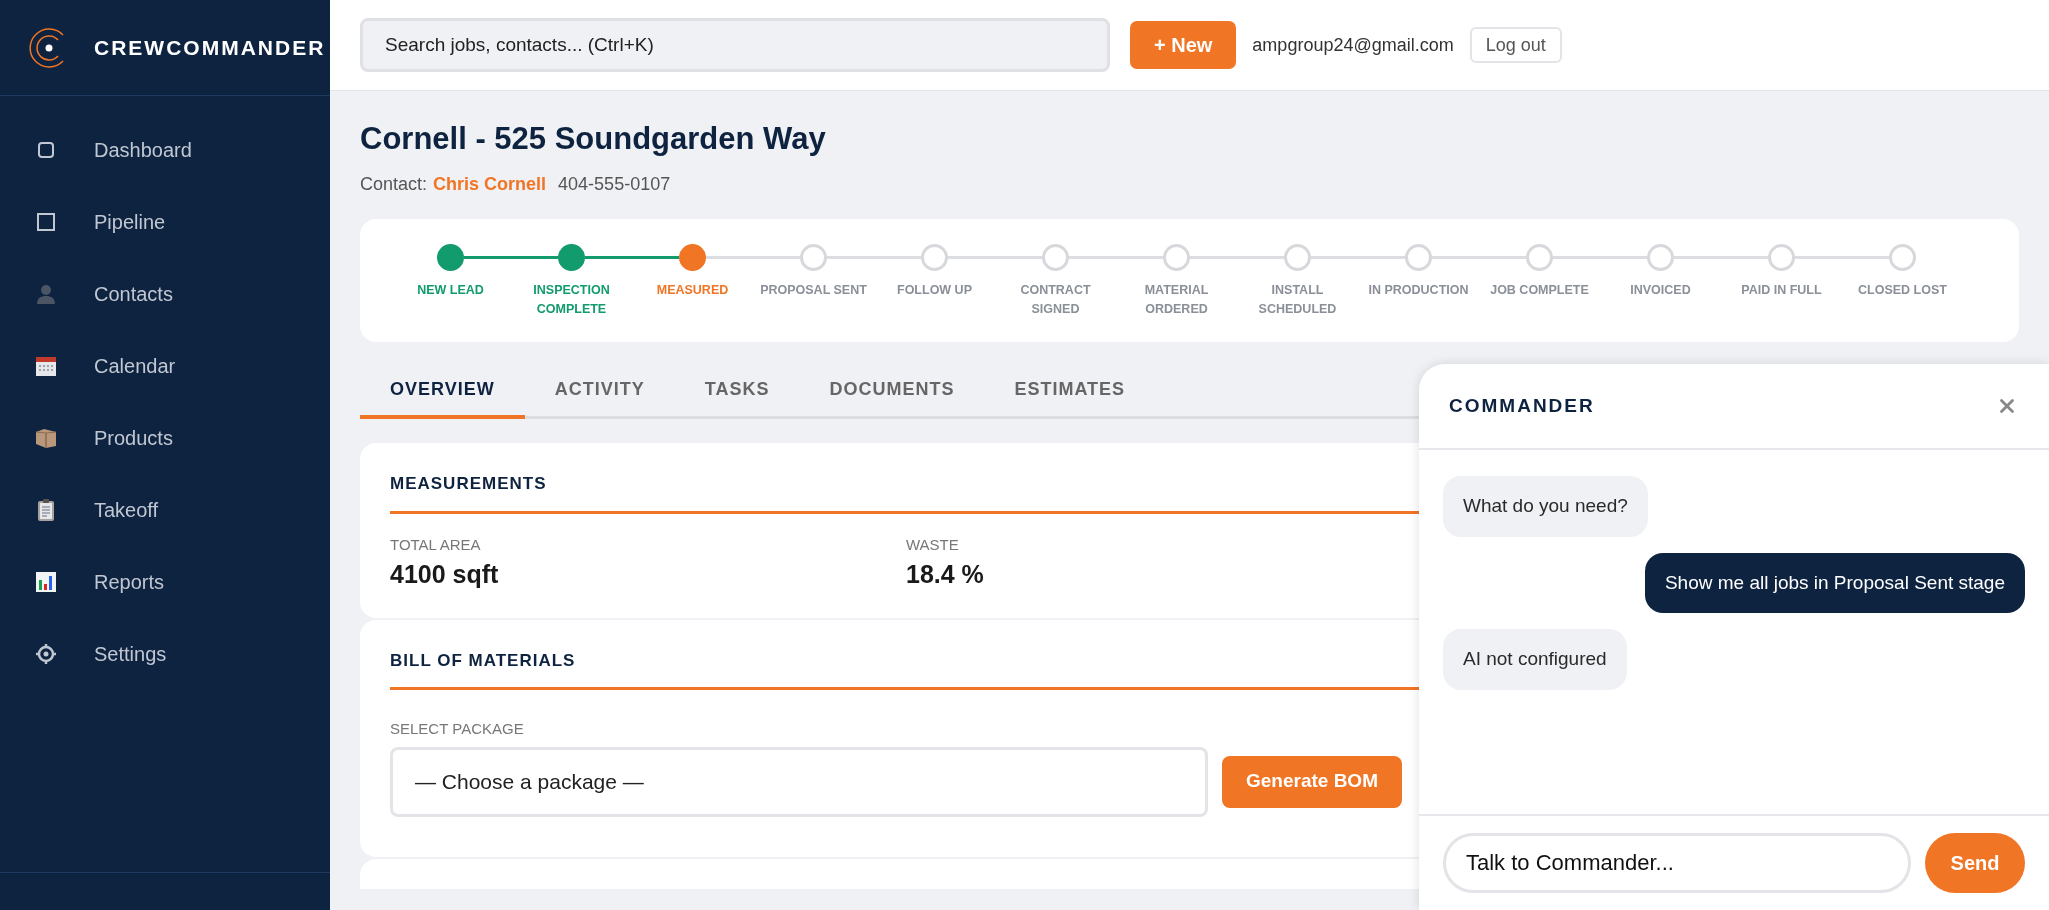 The height and width of the screenshot is (910, 2049). Describe the element at coordinates (450, 290) in the screenshot. I see `stage-label: NEW LEAD` at that location.